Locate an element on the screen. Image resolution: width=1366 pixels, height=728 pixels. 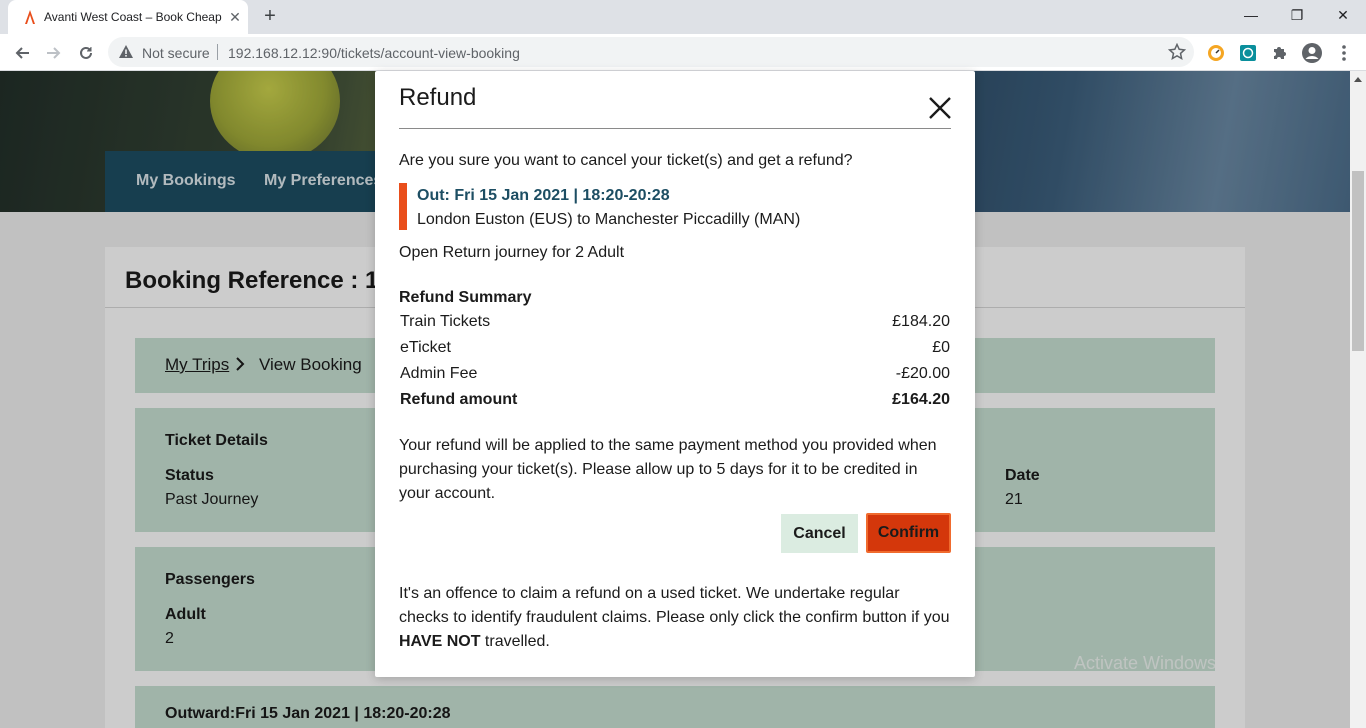
browser-tab: Avanti West Coast – Book Cheap ✕ is located at coordinates (128, 17).